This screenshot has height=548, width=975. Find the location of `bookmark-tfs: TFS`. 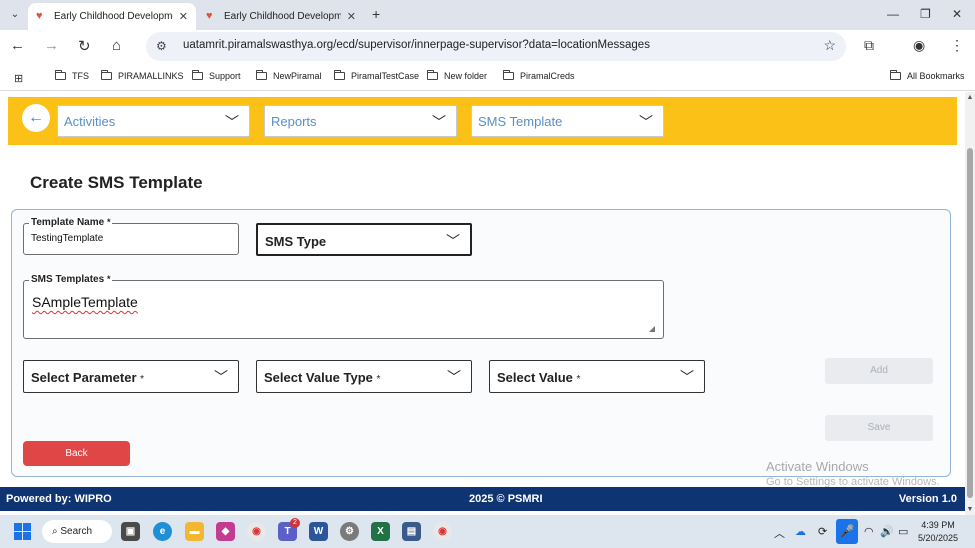

bookmark-tfs: TFS is located at coordinates (72, 75).